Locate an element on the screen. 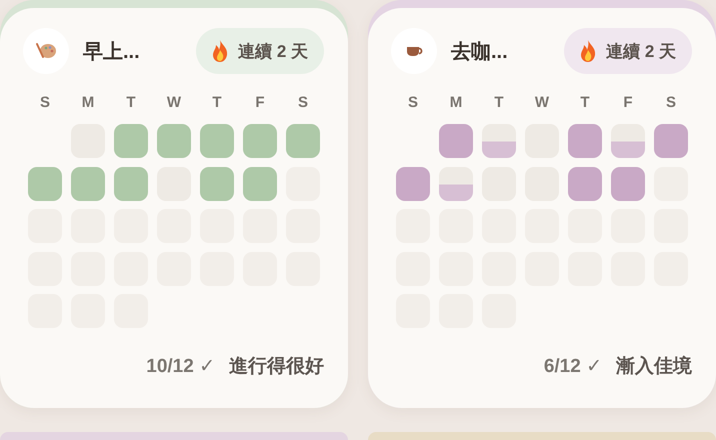 Image resolution: width=716 pixels, height=440 pixels. progress-message: 進行得很好 is located at coordinates (276, 367).